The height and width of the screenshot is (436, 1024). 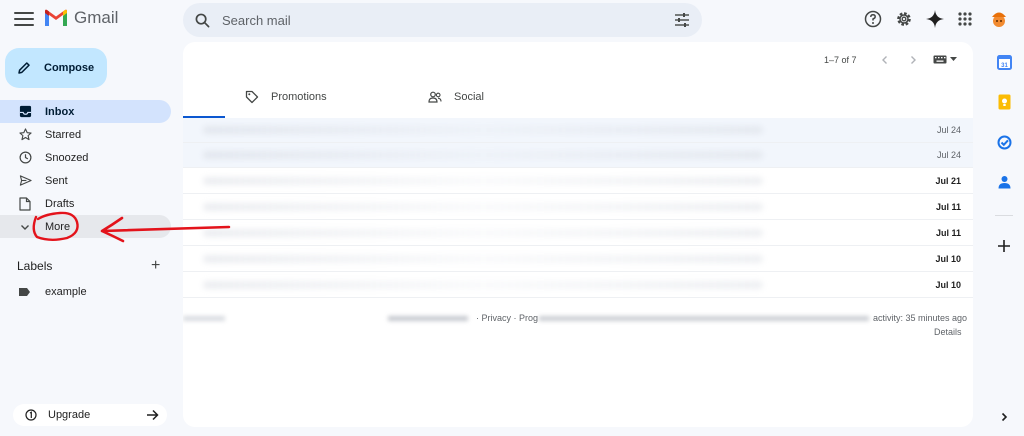 I want to click on contacts-icon, so click(x=1004, y=182).